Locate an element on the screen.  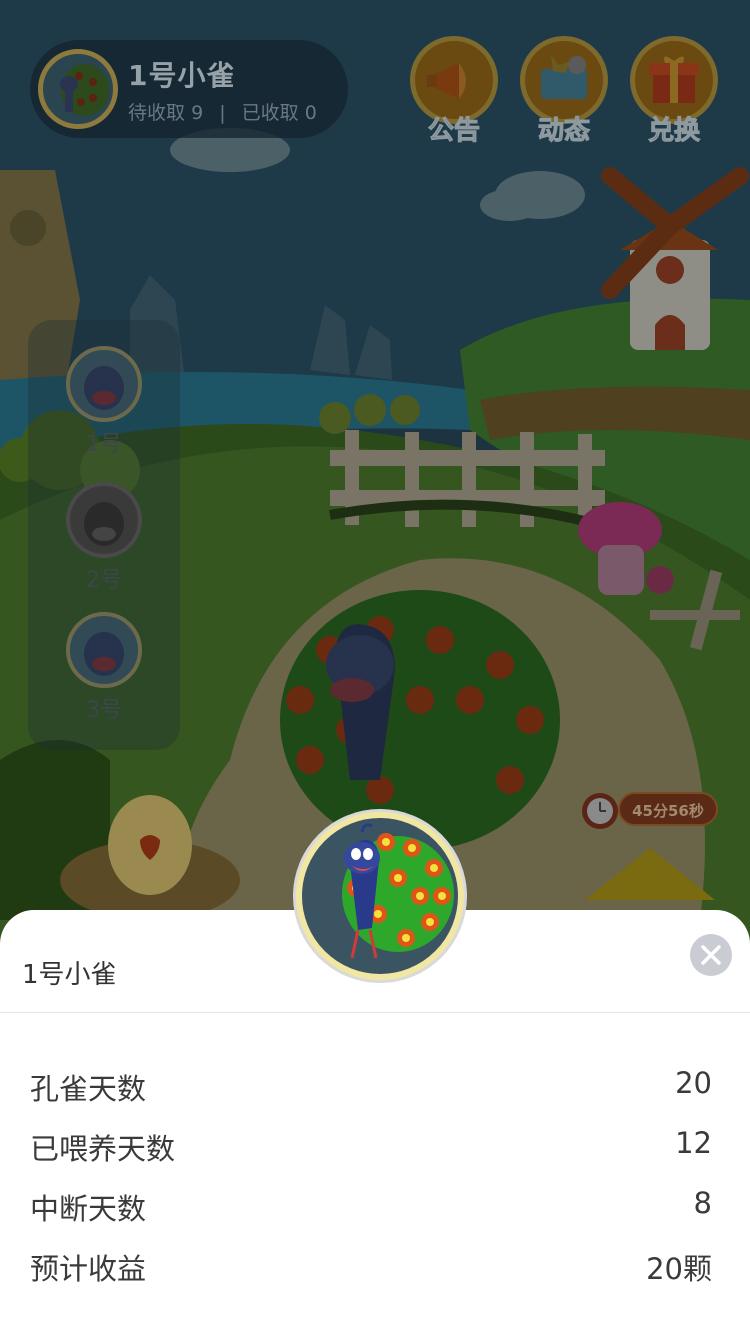
close-icon is located at coordinates (711, 955).